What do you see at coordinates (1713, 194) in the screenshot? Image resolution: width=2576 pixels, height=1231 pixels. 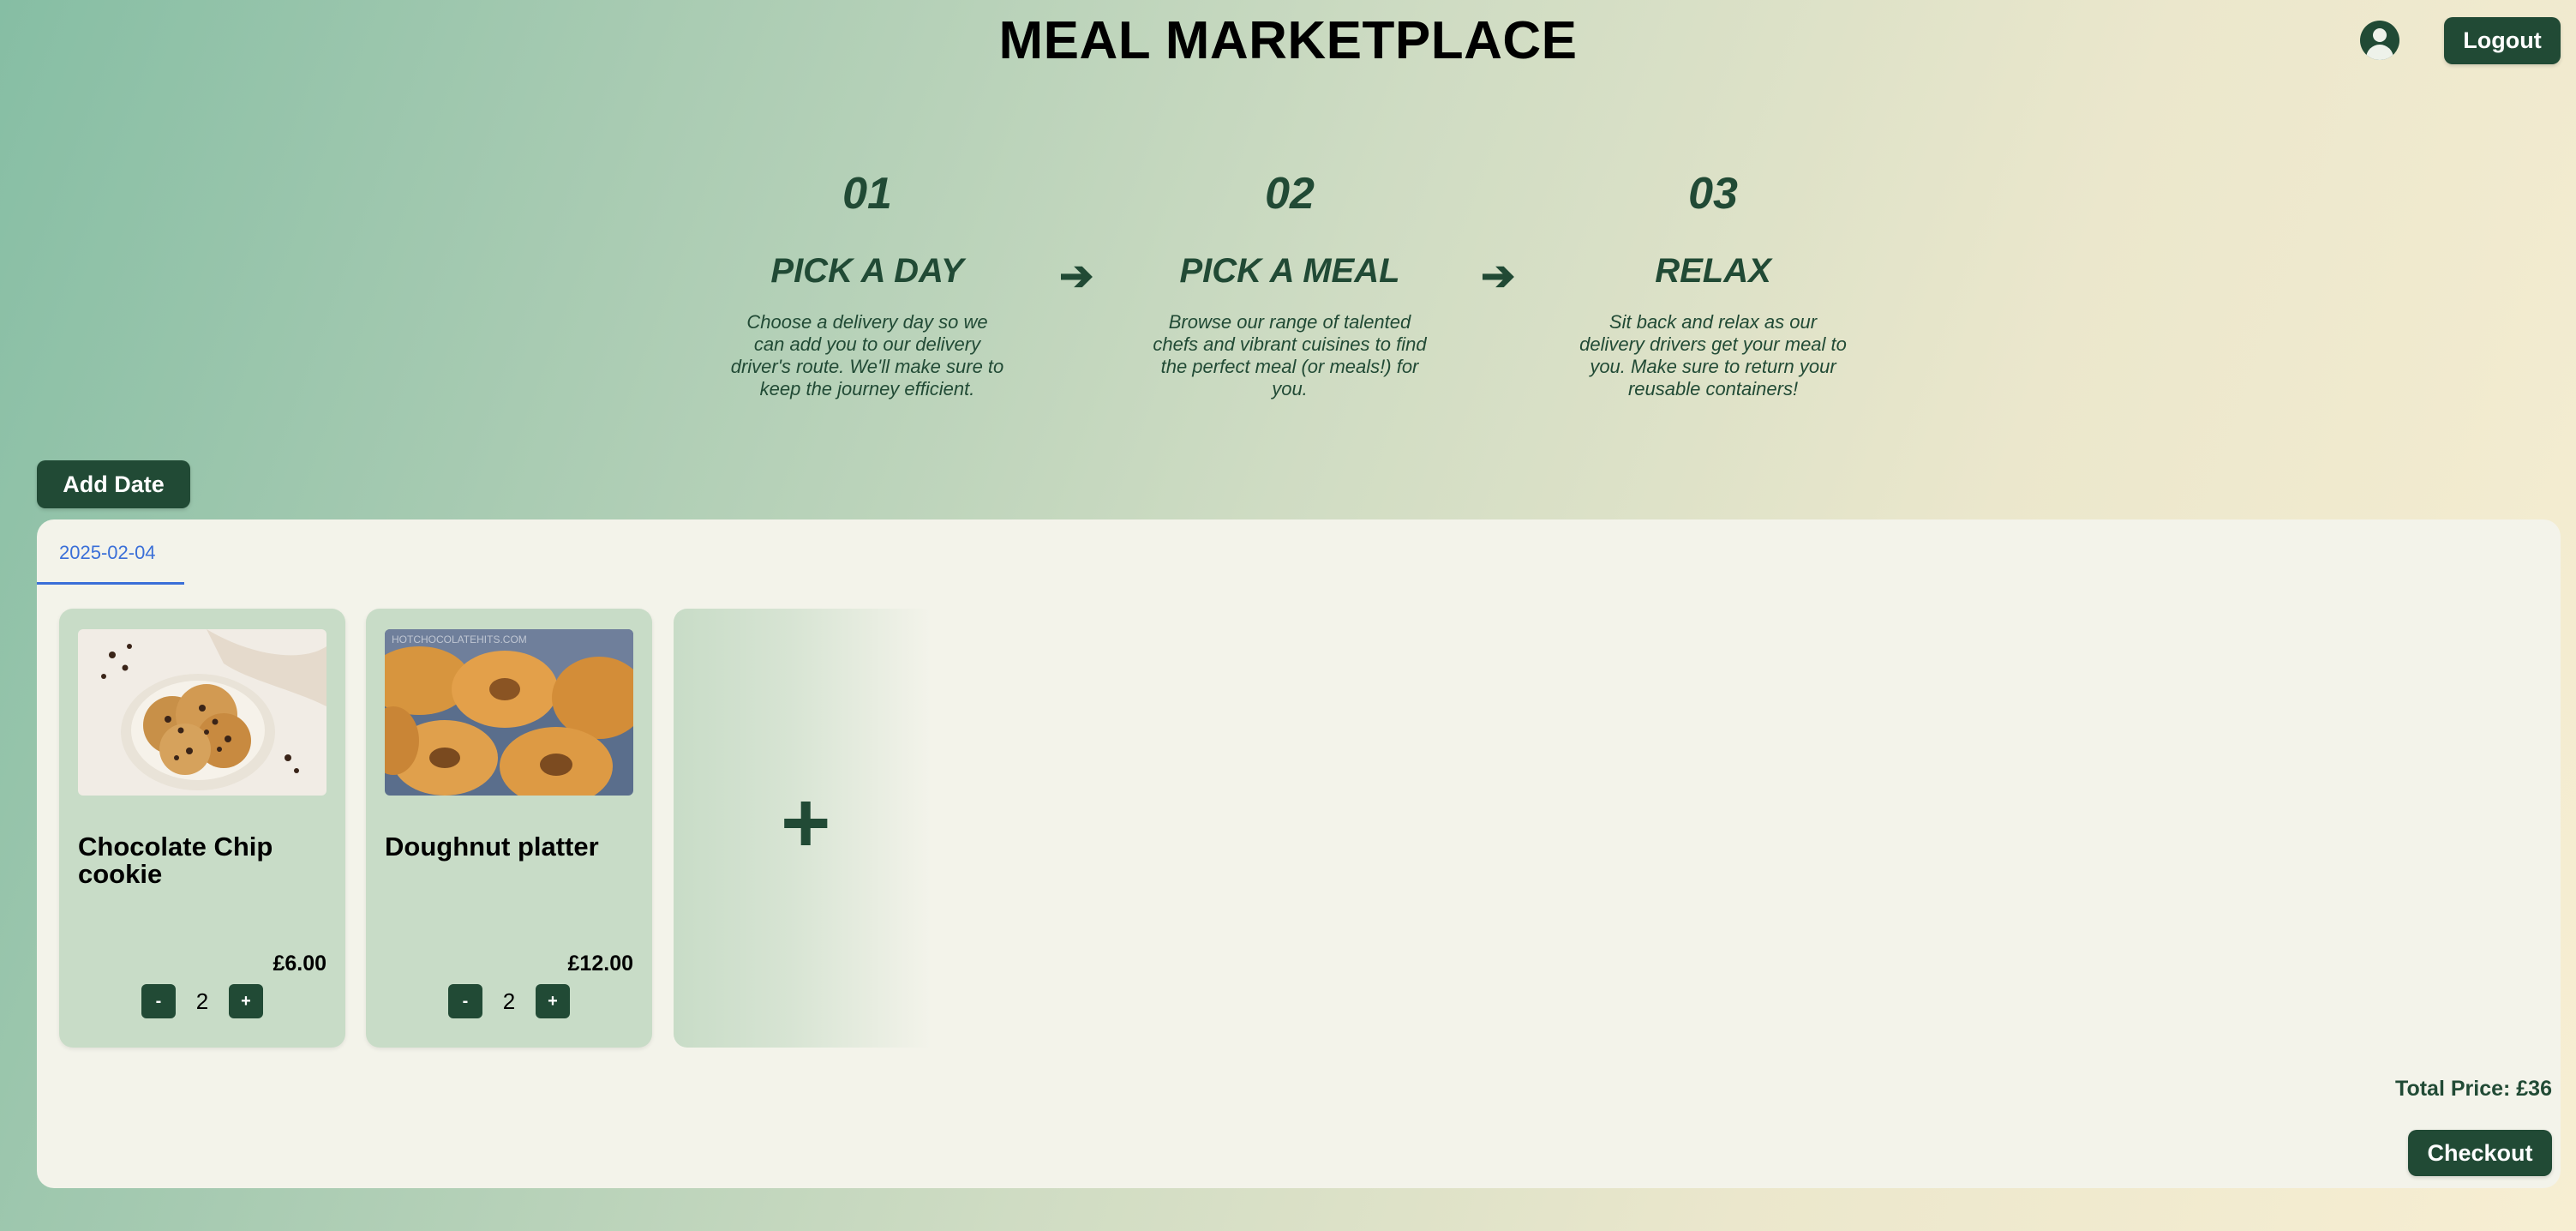 I see `step-number: 03` at bounding box center [1713, 194].